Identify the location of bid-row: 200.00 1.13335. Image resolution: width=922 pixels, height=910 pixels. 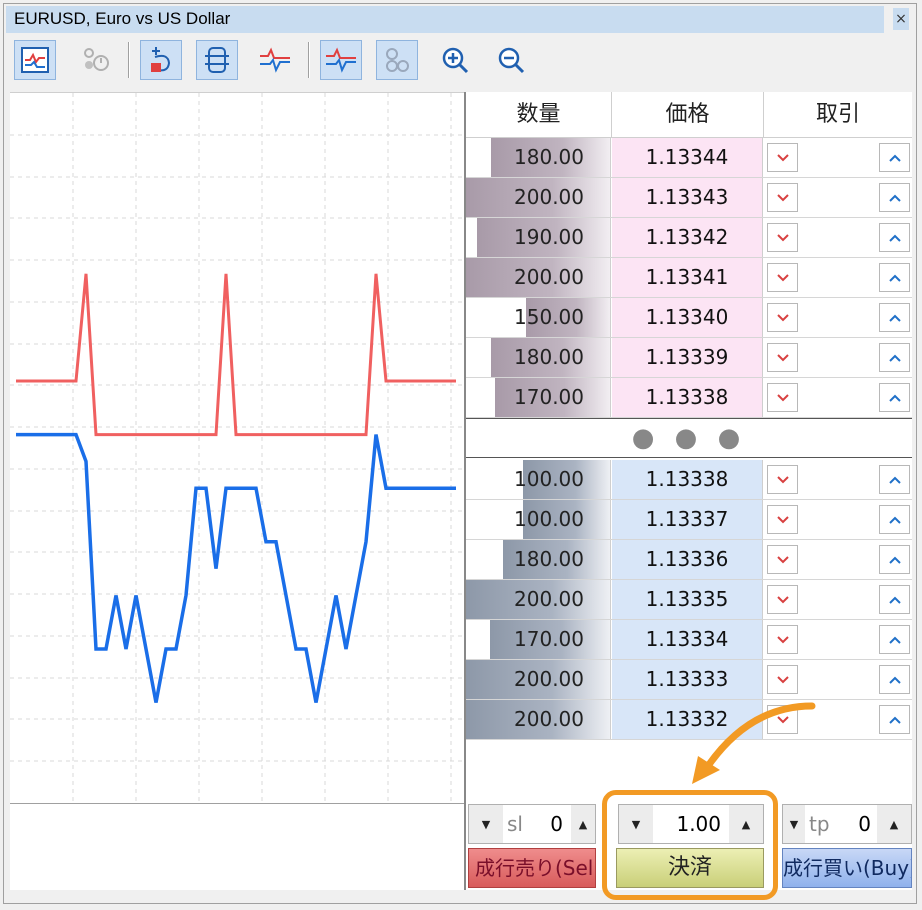
(689, 600).